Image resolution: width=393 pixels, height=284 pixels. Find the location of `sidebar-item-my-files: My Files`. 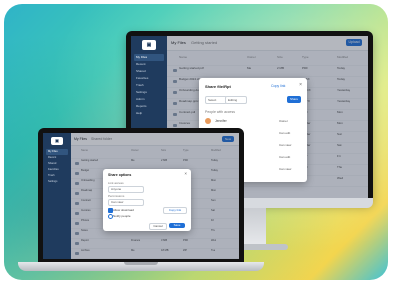

sidebar-item-my-files: My Files is located at coordinates (149, 57).